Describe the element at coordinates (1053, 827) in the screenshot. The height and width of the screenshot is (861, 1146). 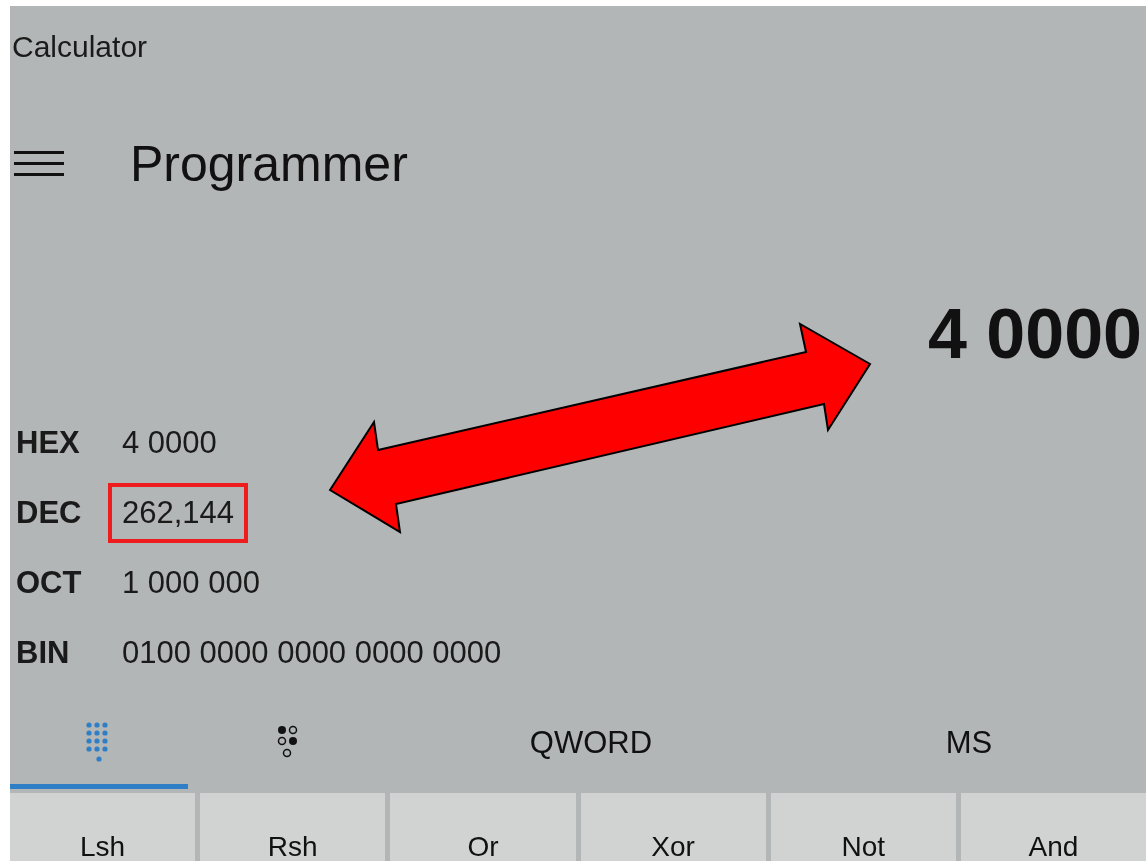
I see `key-button: And` at that location.